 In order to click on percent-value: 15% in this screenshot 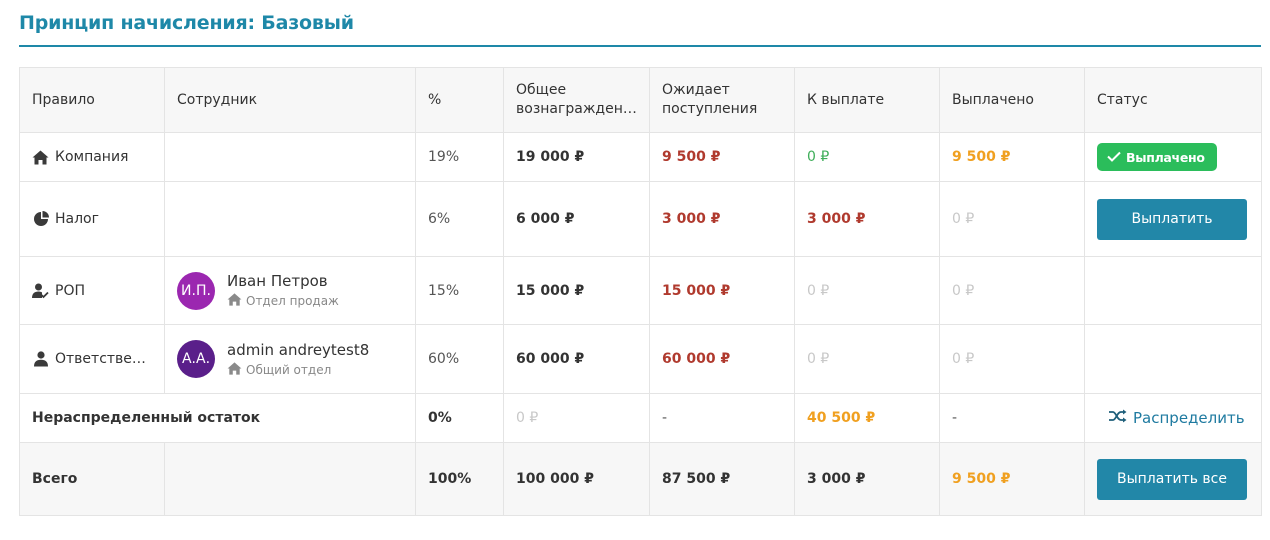, I will do `click(459, 290)`.